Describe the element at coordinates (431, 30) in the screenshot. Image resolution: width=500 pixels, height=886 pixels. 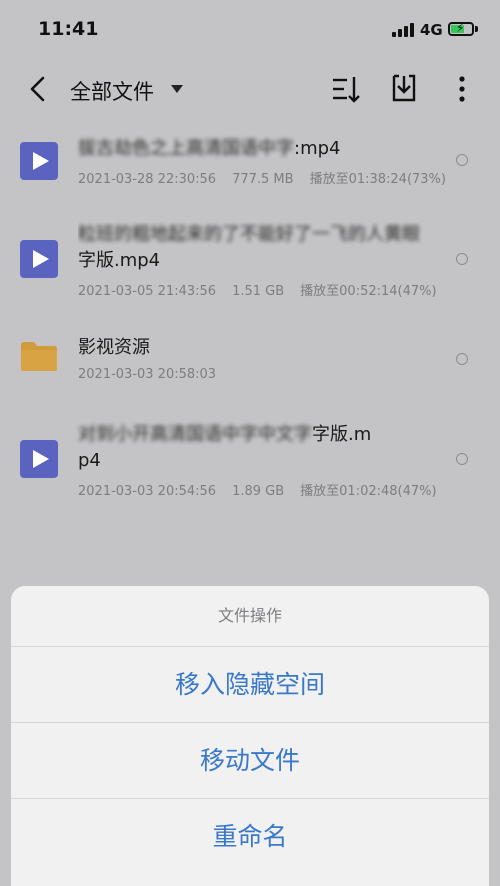
I see `network-type: 4G` at that location.